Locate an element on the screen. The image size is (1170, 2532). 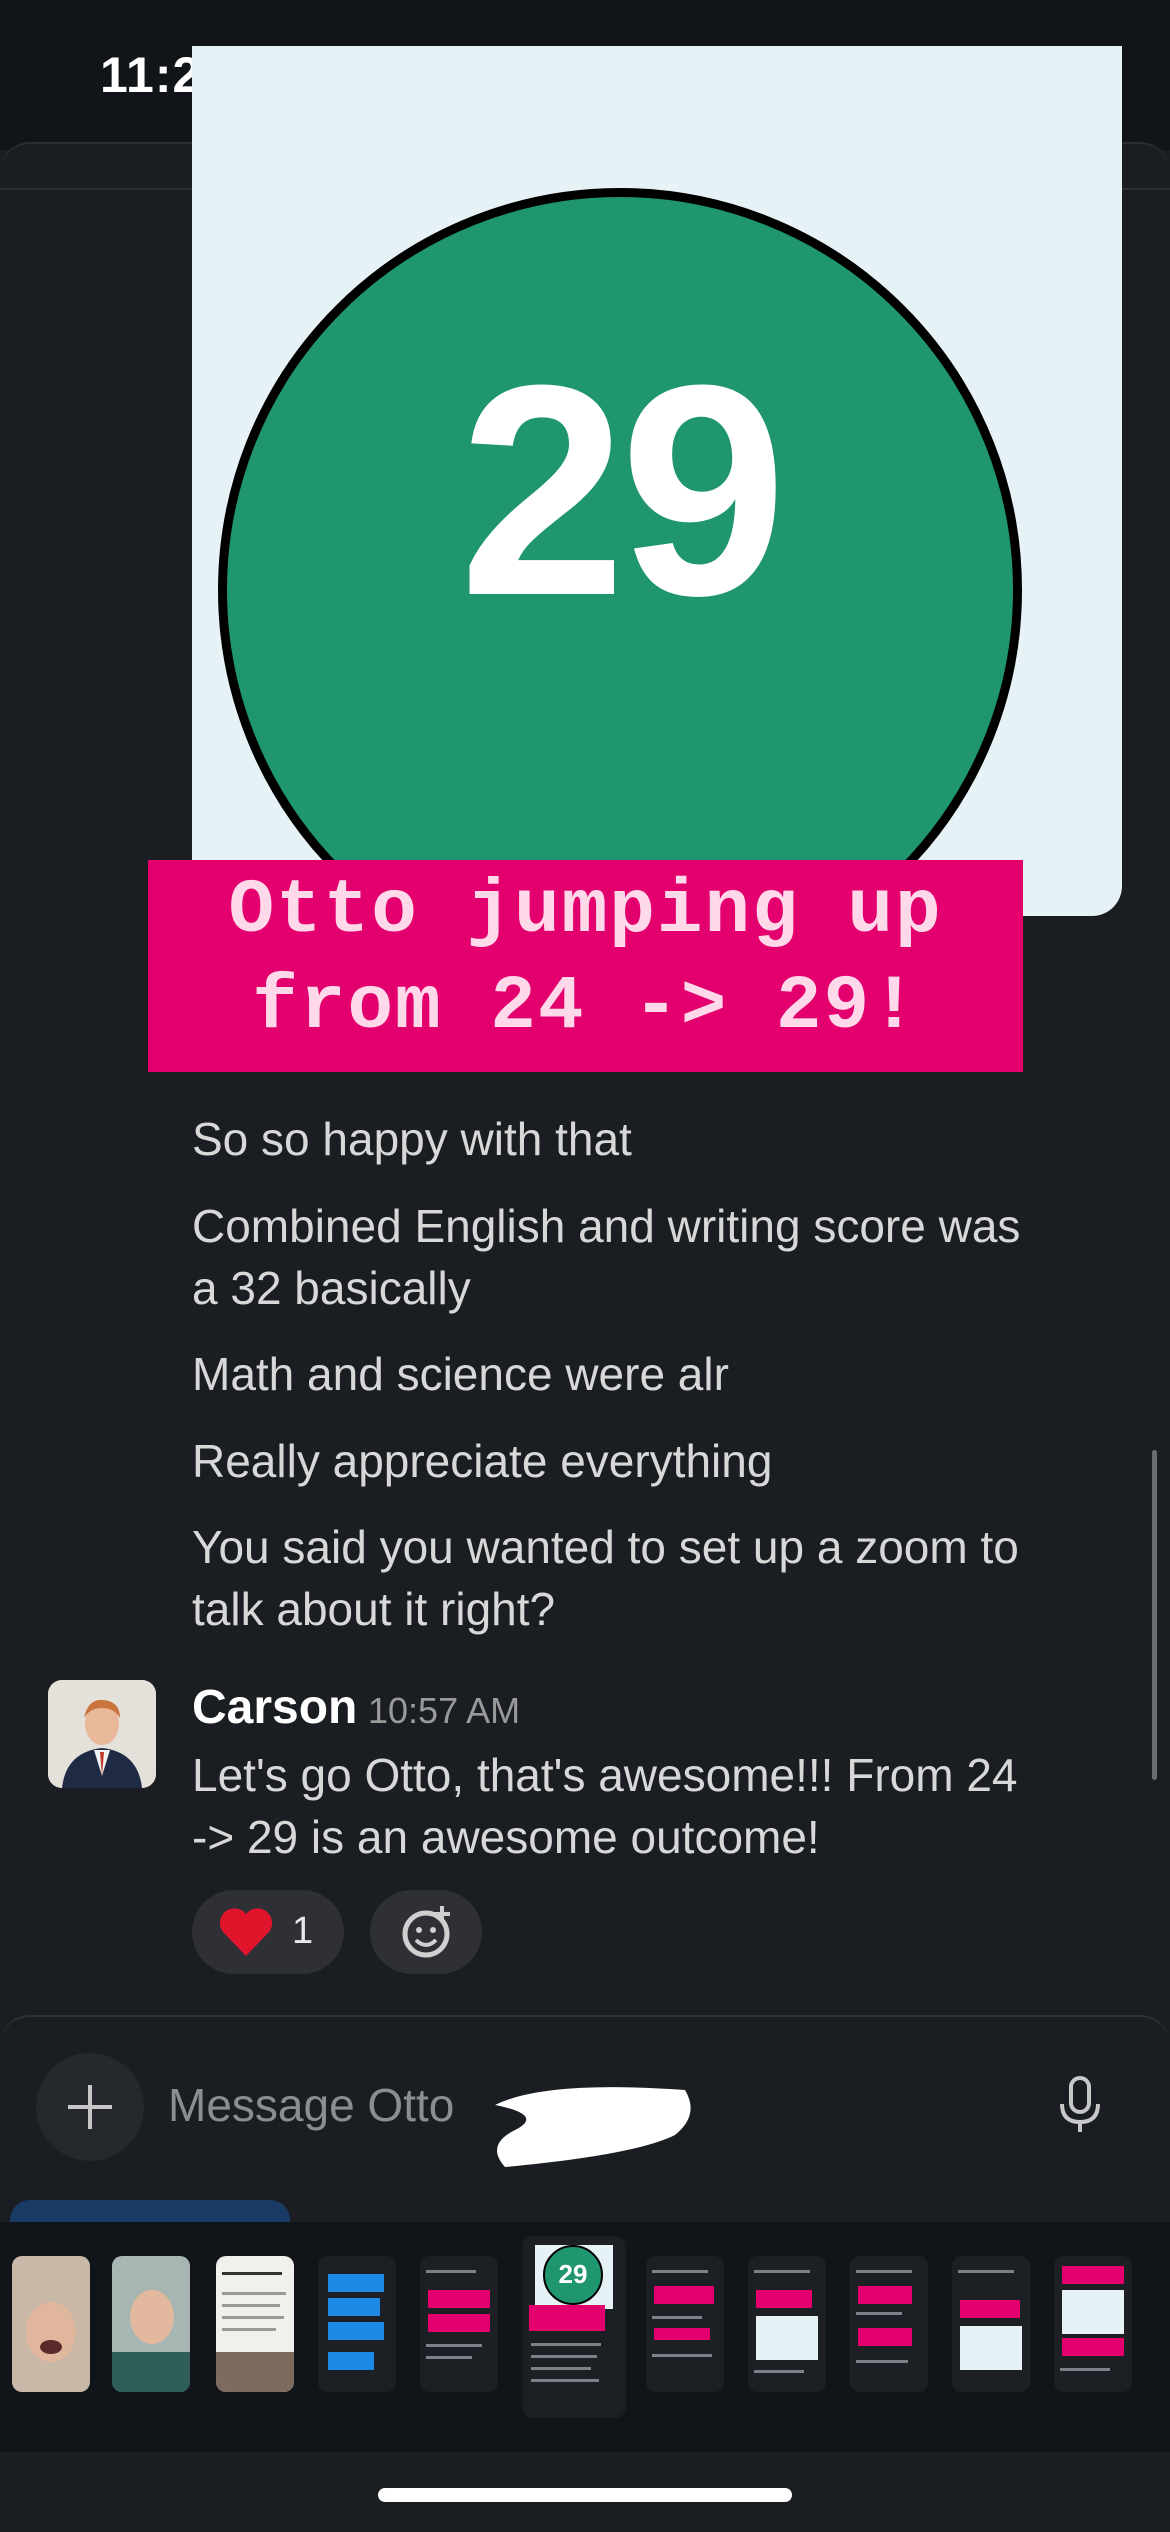
caption-line: Otto jumping up is located at coordinates (585, 911).